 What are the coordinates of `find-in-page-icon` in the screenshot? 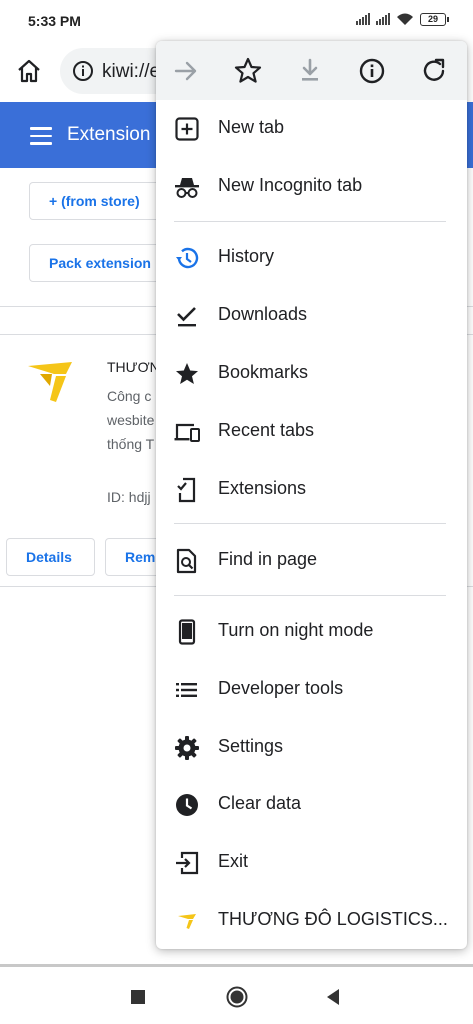 It's located at (186, 561).